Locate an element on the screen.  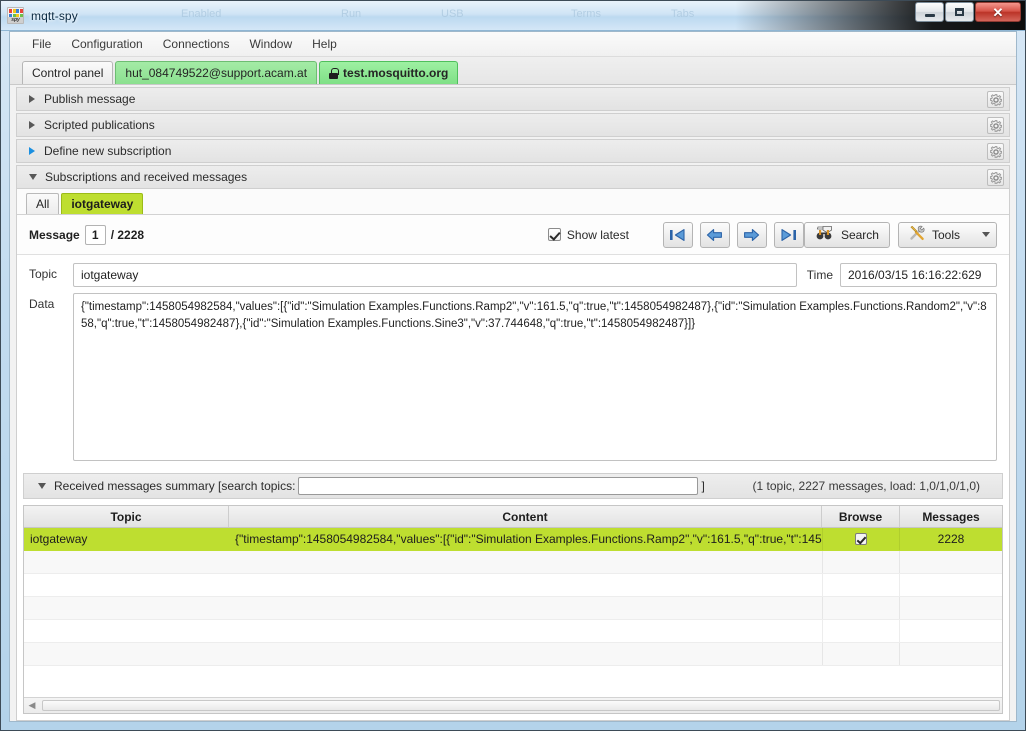
search-topics-input is located at coordinates (498, 486).